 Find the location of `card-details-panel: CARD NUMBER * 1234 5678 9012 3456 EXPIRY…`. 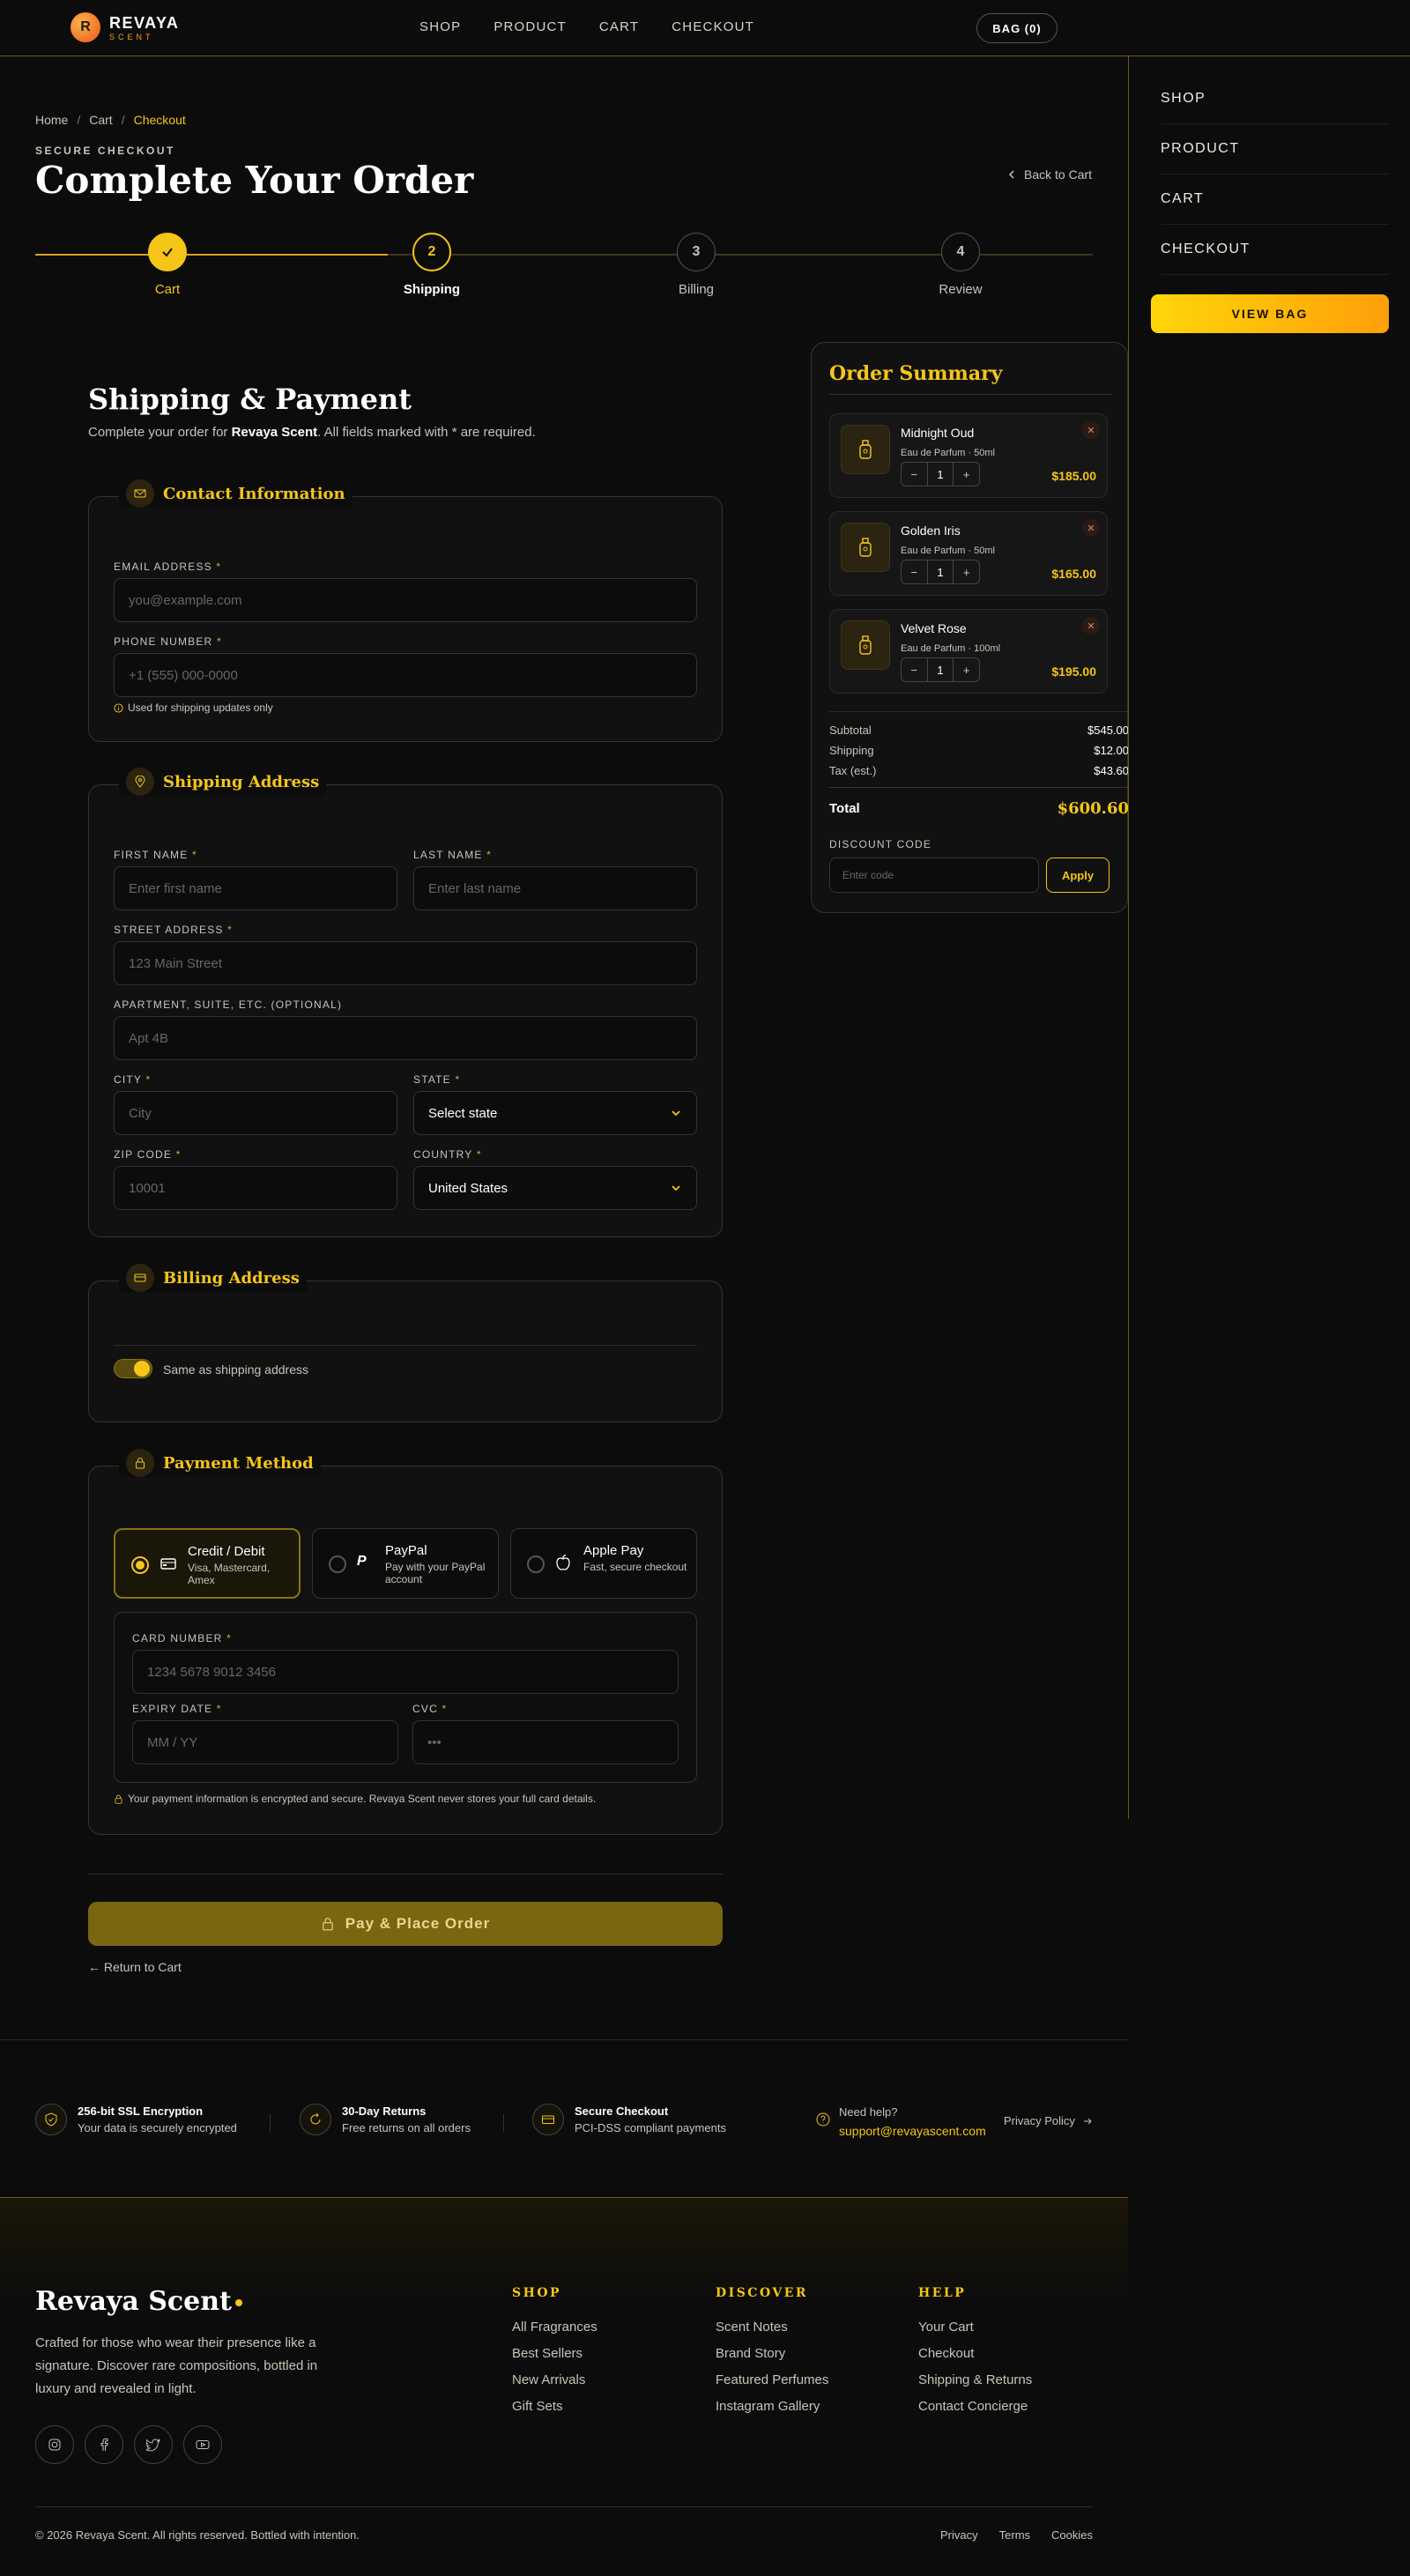

card-details-panel: CARD NUMBER * 1234 5678 9012 3456 EXPIRY… is located at coordinates (406, 1697).